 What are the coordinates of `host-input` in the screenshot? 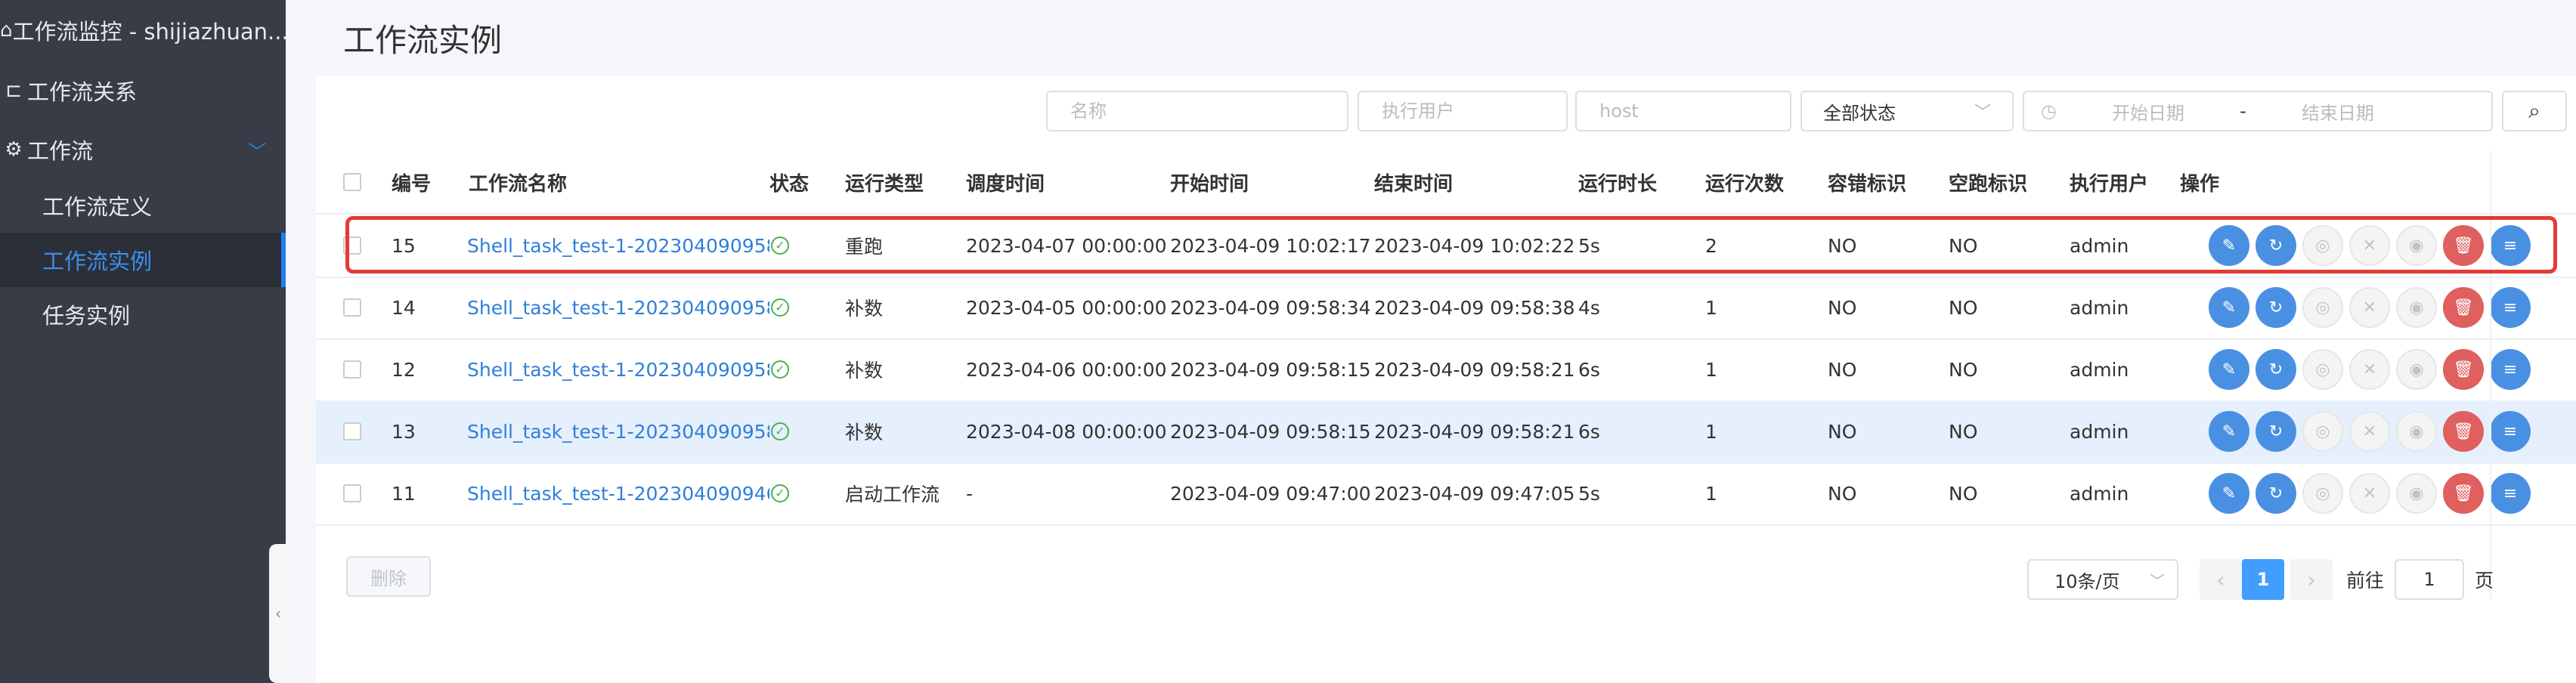 It's located at (1683, 111).